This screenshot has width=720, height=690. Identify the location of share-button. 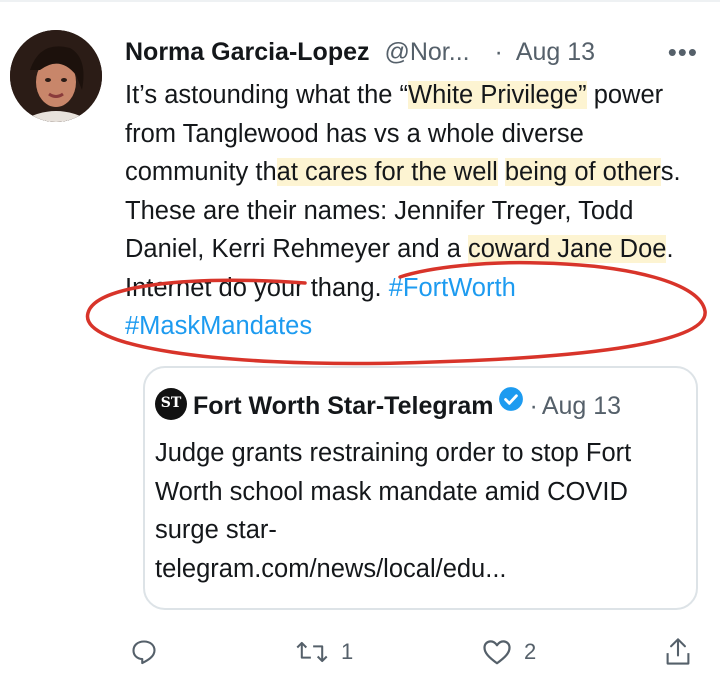
(678, 652).